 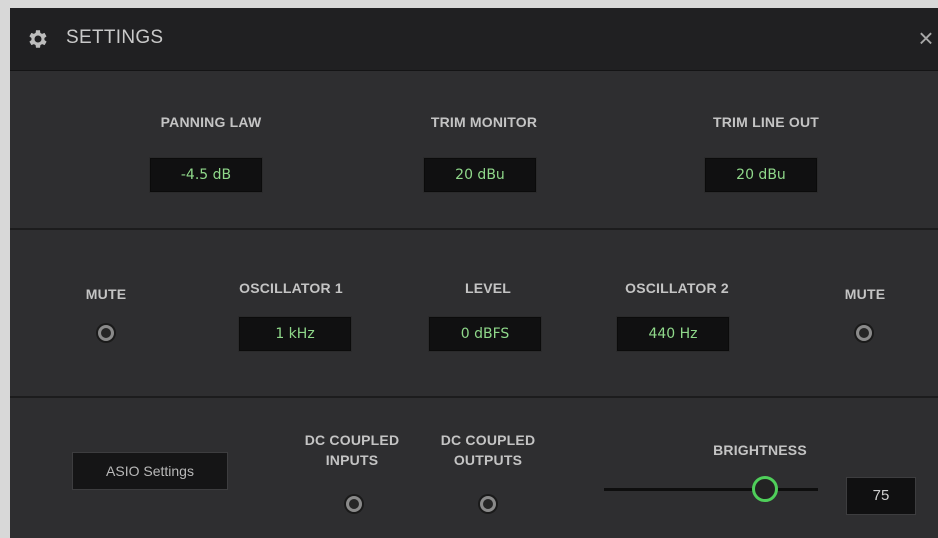 What do you see at coordinates (677, 288) in the screenshot?
I see `oscillator-2-label: OSCILLATOR 2` at bounding box center [677, 288].